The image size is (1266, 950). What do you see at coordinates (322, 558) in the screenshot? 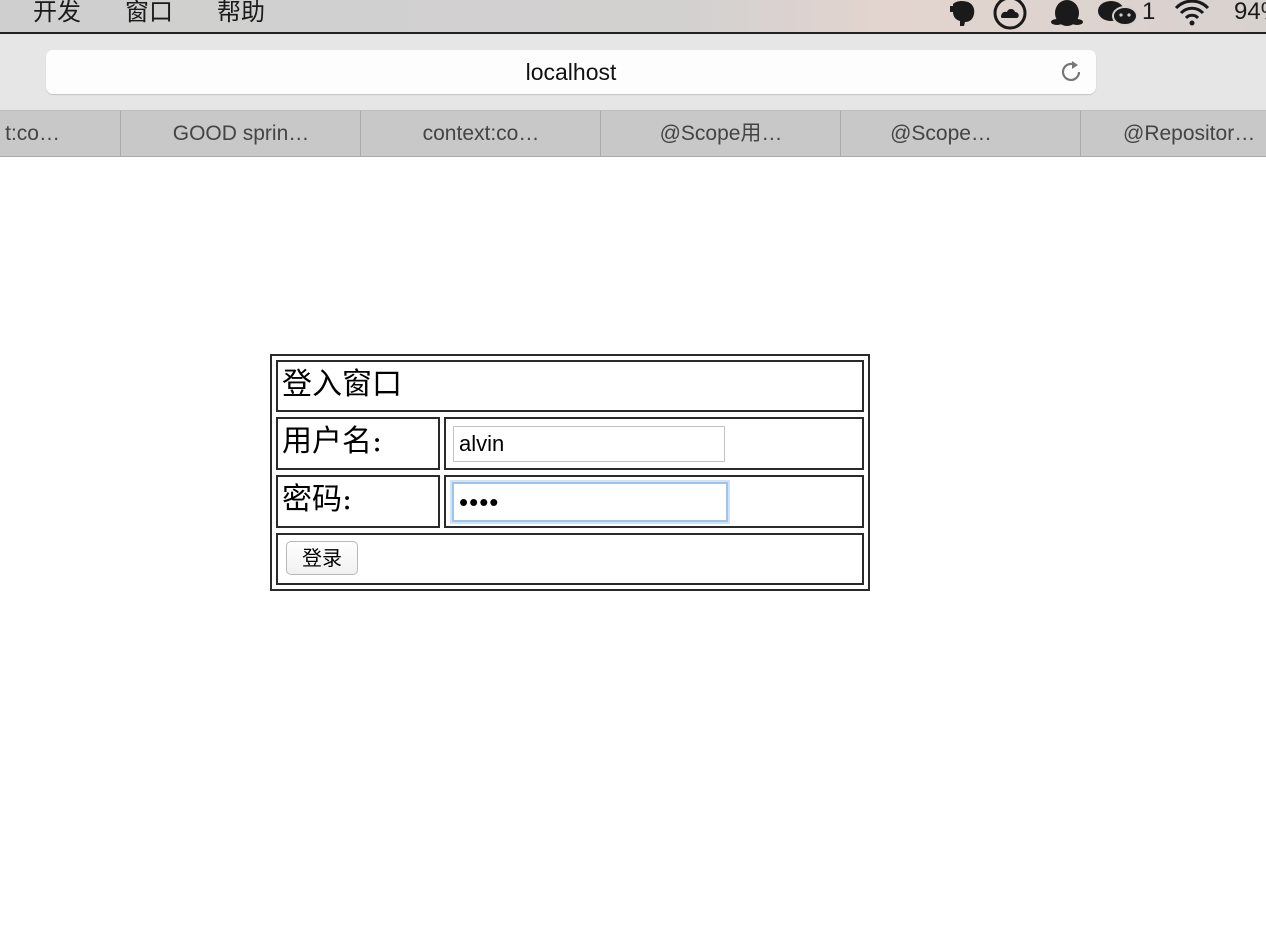
I see `login-button: 登录` at bounding box center [322, 558].